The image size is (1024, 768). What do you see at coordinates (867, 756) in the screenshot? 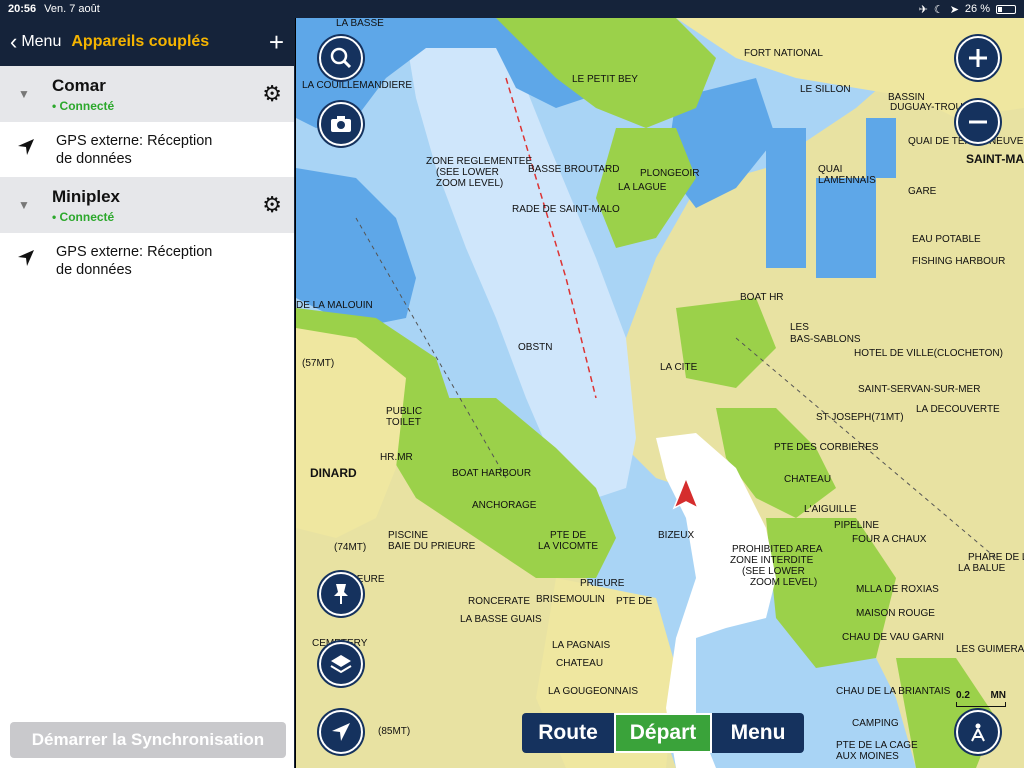
I see `map-label: AUX MOINES` at bounding box center [867, 756].